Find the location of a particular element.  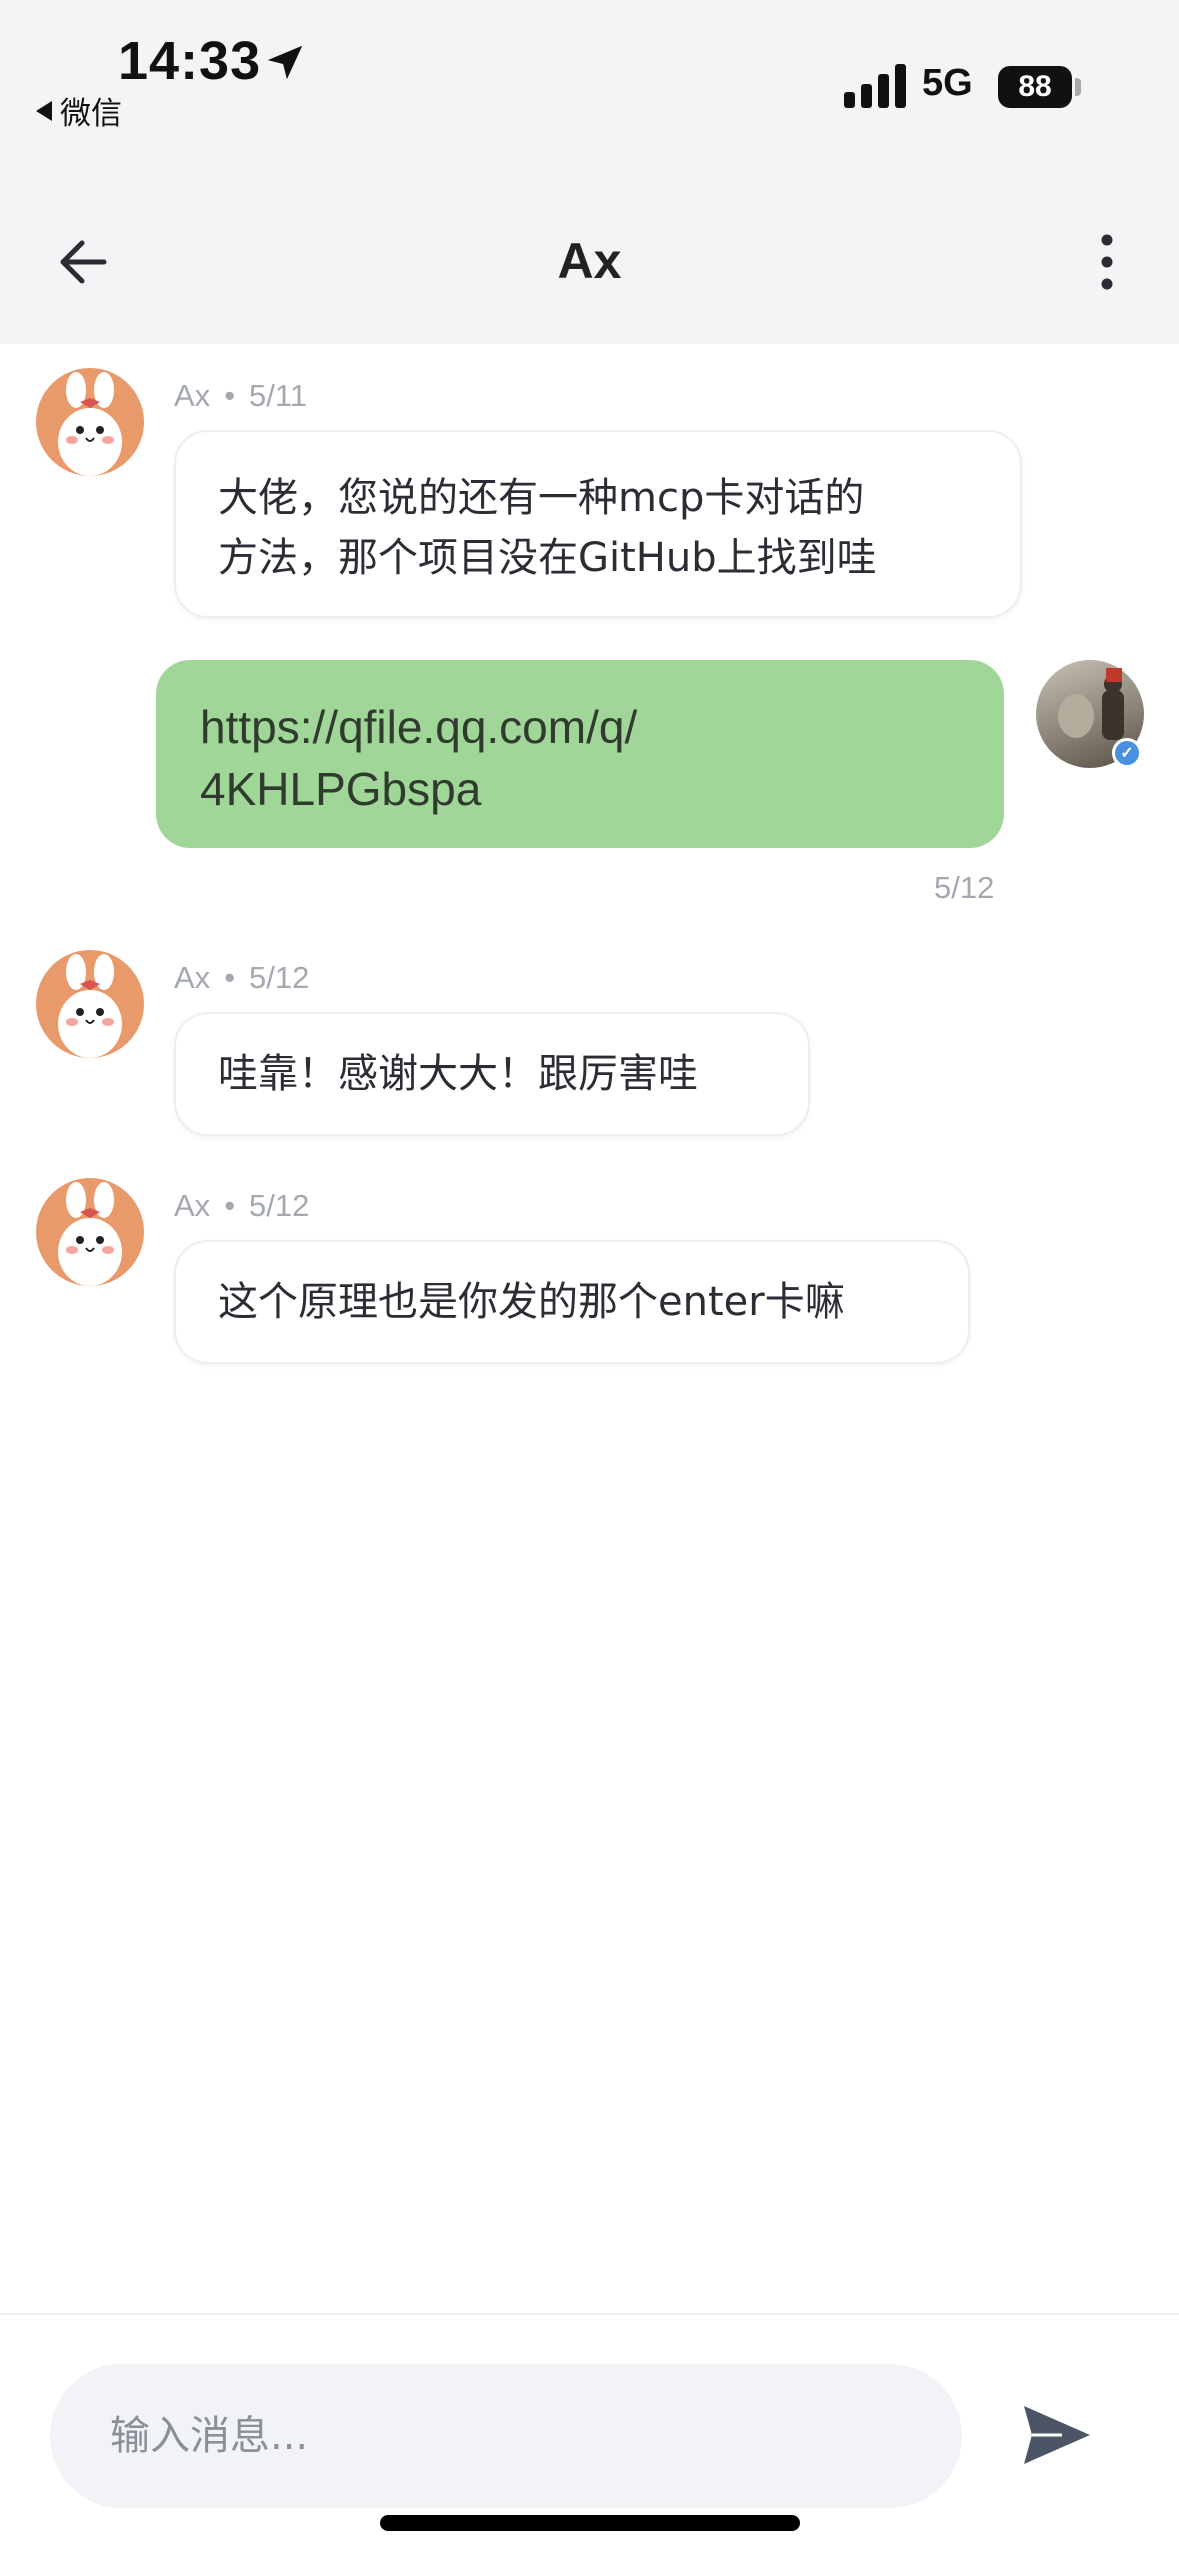

verified-badge-icon: ✓ is located at coordinates (1127, 753).